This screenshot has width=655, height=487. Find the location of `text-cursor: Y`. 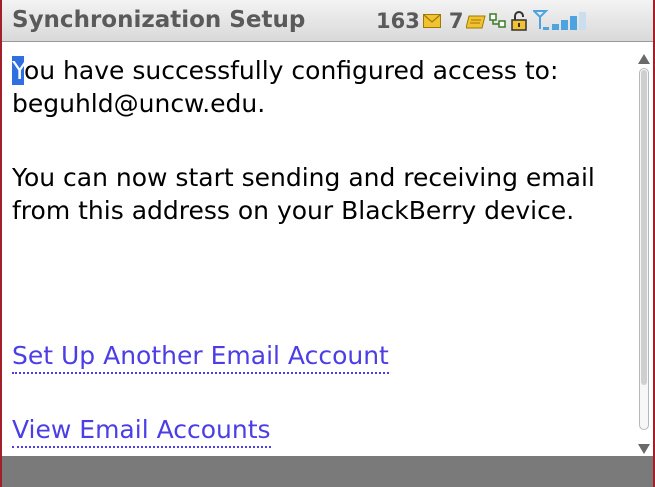

text-cursor: Y is located at coordinates (18, 70).